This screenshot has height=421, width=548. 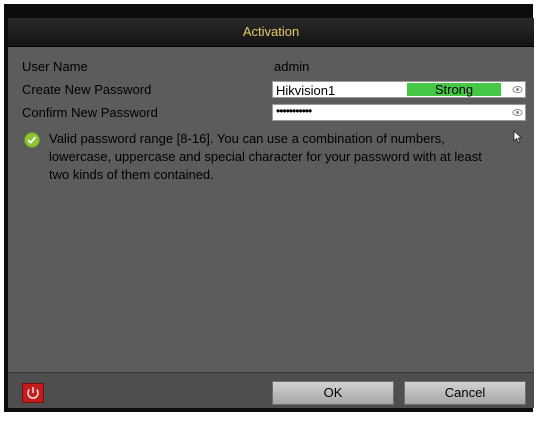 What do you see at coordinates (271, 390) in the screenshot?
I see `dialog-footer: OK Cancel` at bounding box center [271, 390].